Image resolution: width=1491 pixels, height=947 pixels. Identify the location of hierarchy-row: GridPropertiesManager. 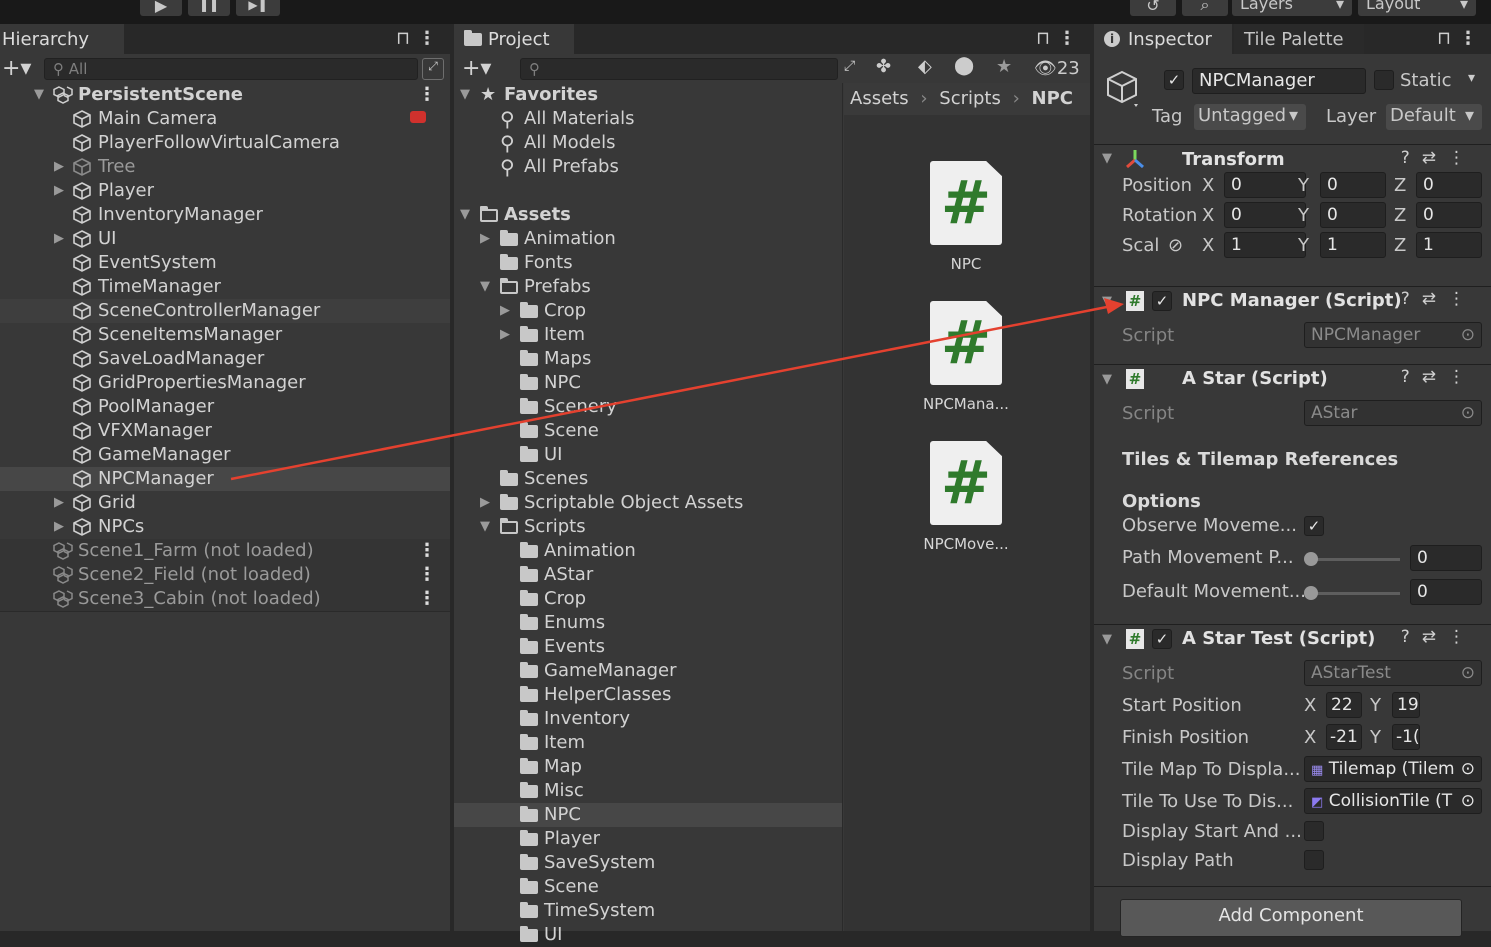
(225, 383).